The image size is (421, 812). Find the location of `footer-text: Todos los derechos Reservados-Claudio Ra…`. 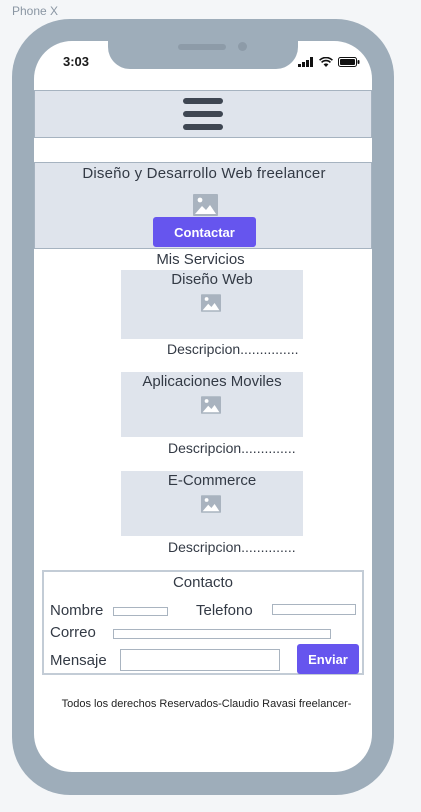

footer-text: Todos los derechos Reservados-Claudio Ra… is located at coordinates (206, 704).